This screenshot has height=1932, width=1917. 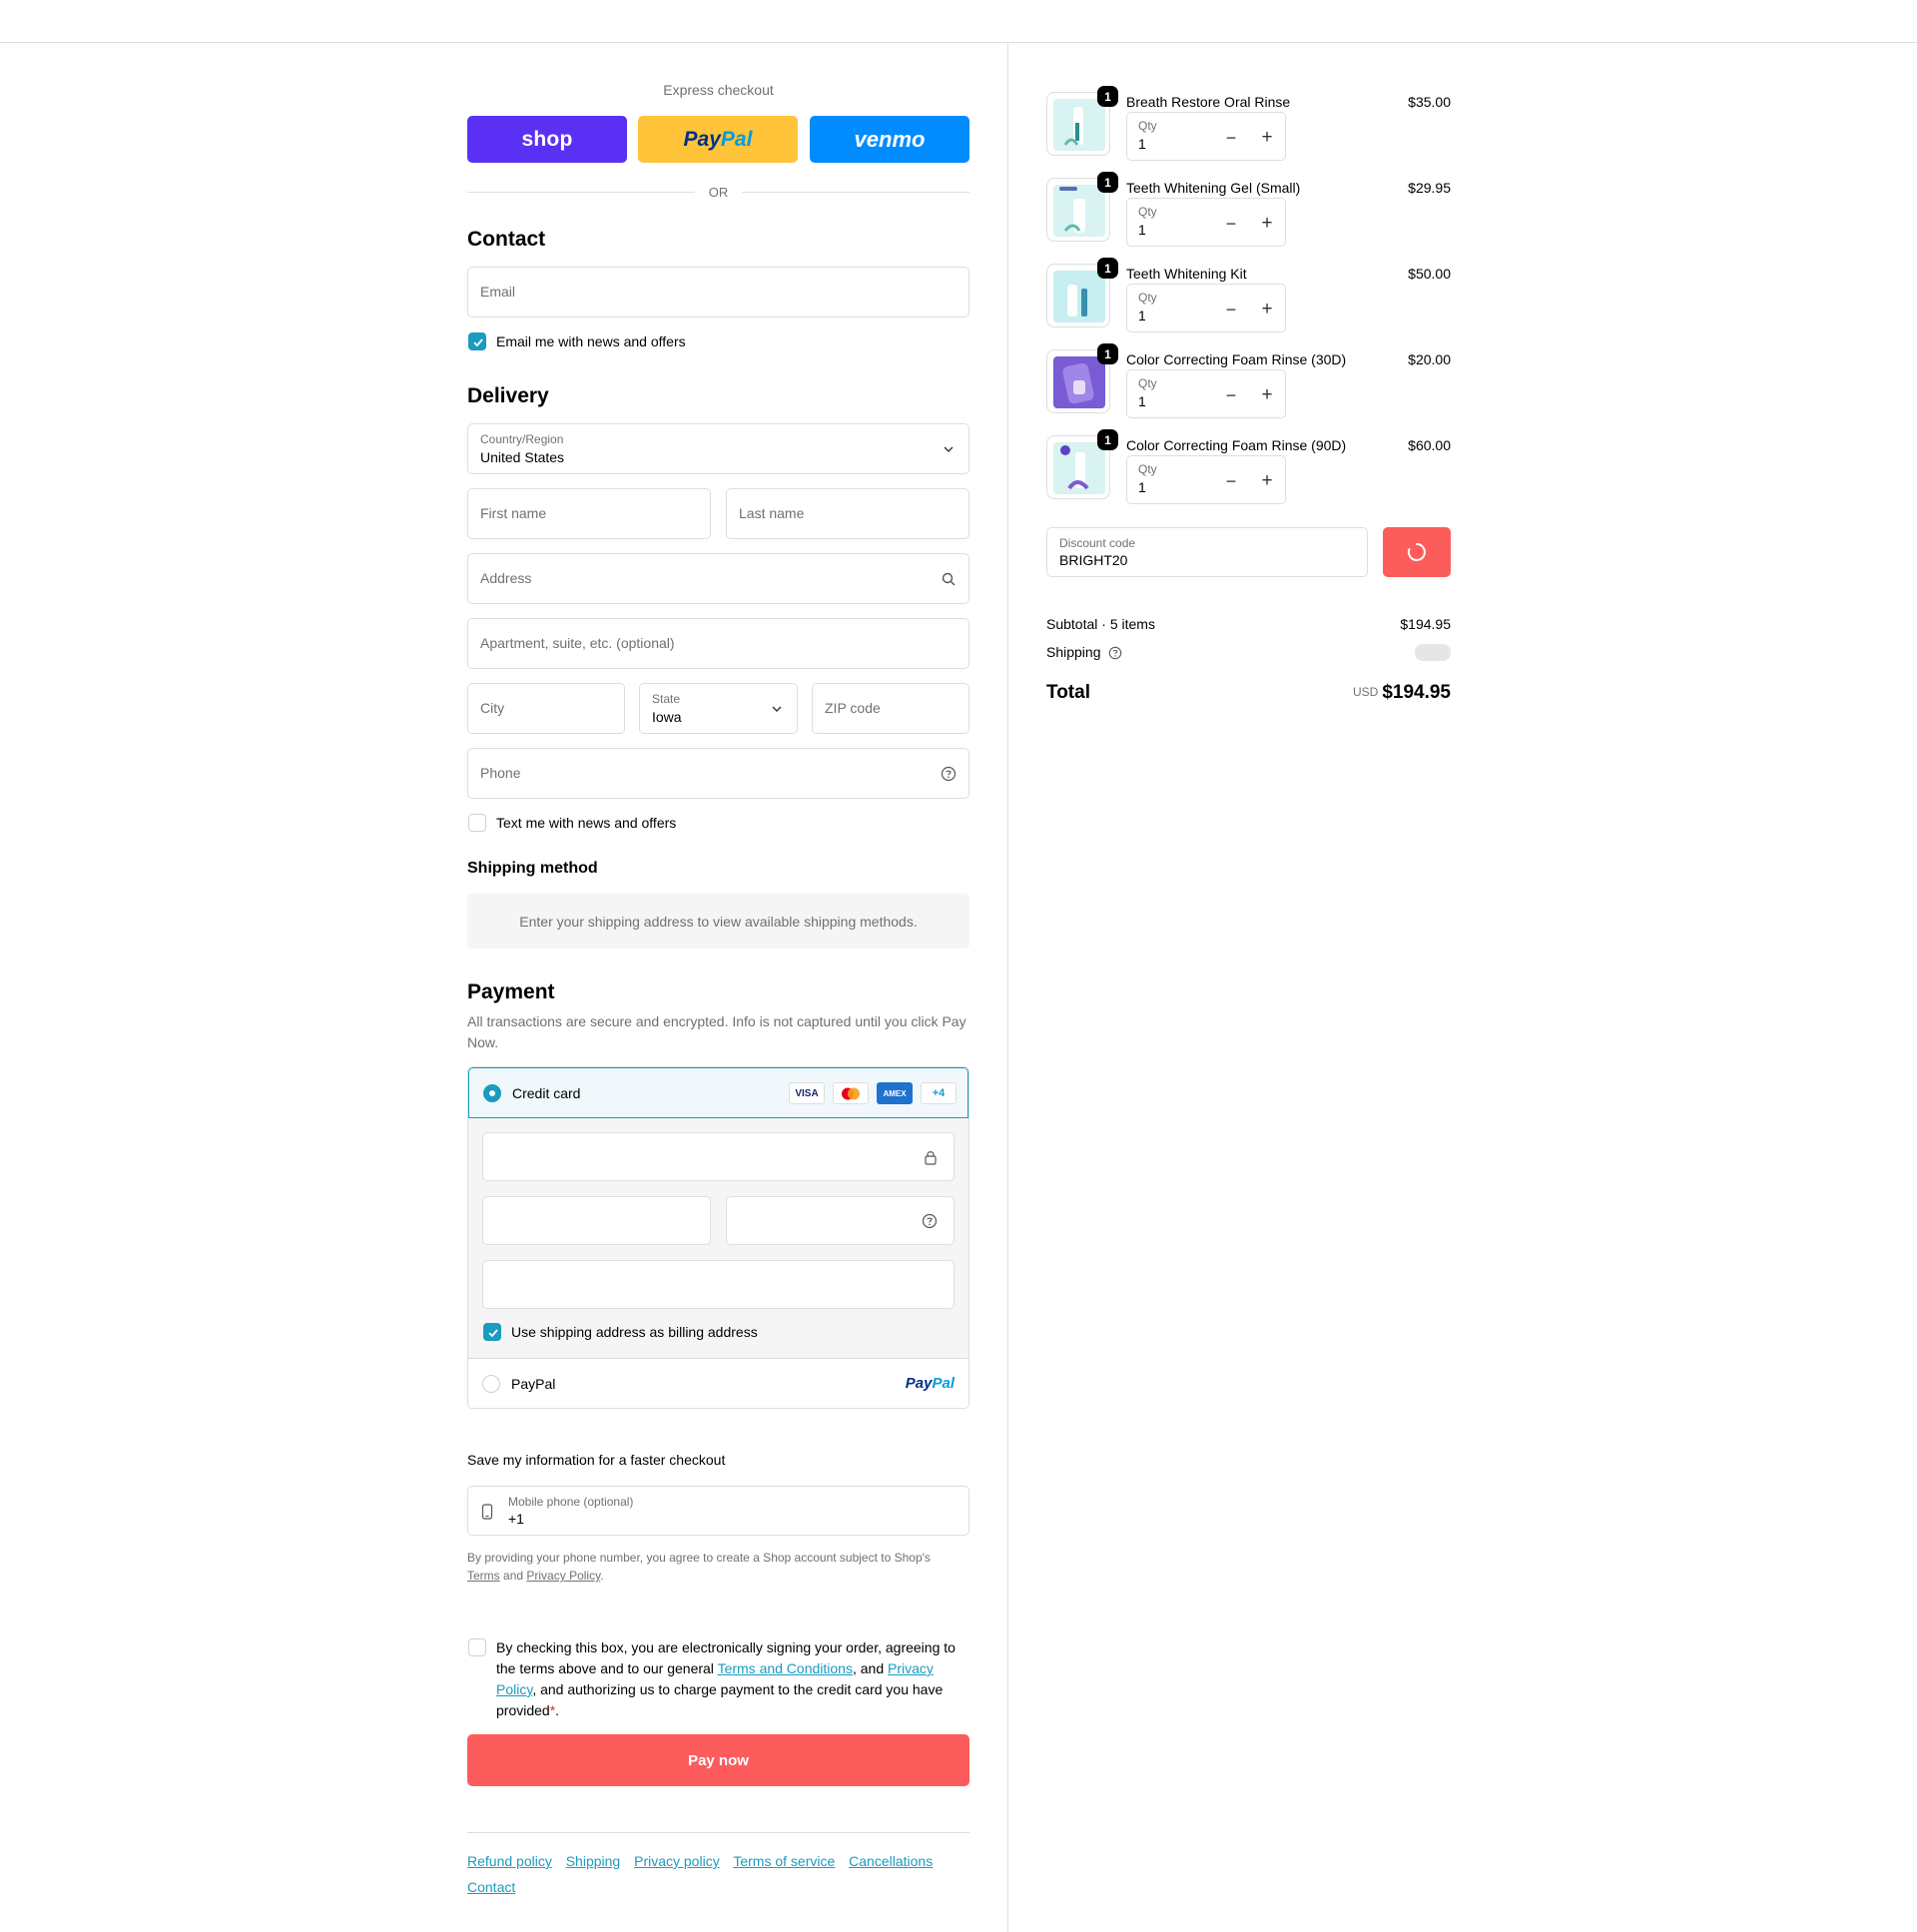 What do you see at coordinates (533, 1384) in the screenshot?
I see `paypal-option-label: PayPal` at bounding box center [533, 1384].